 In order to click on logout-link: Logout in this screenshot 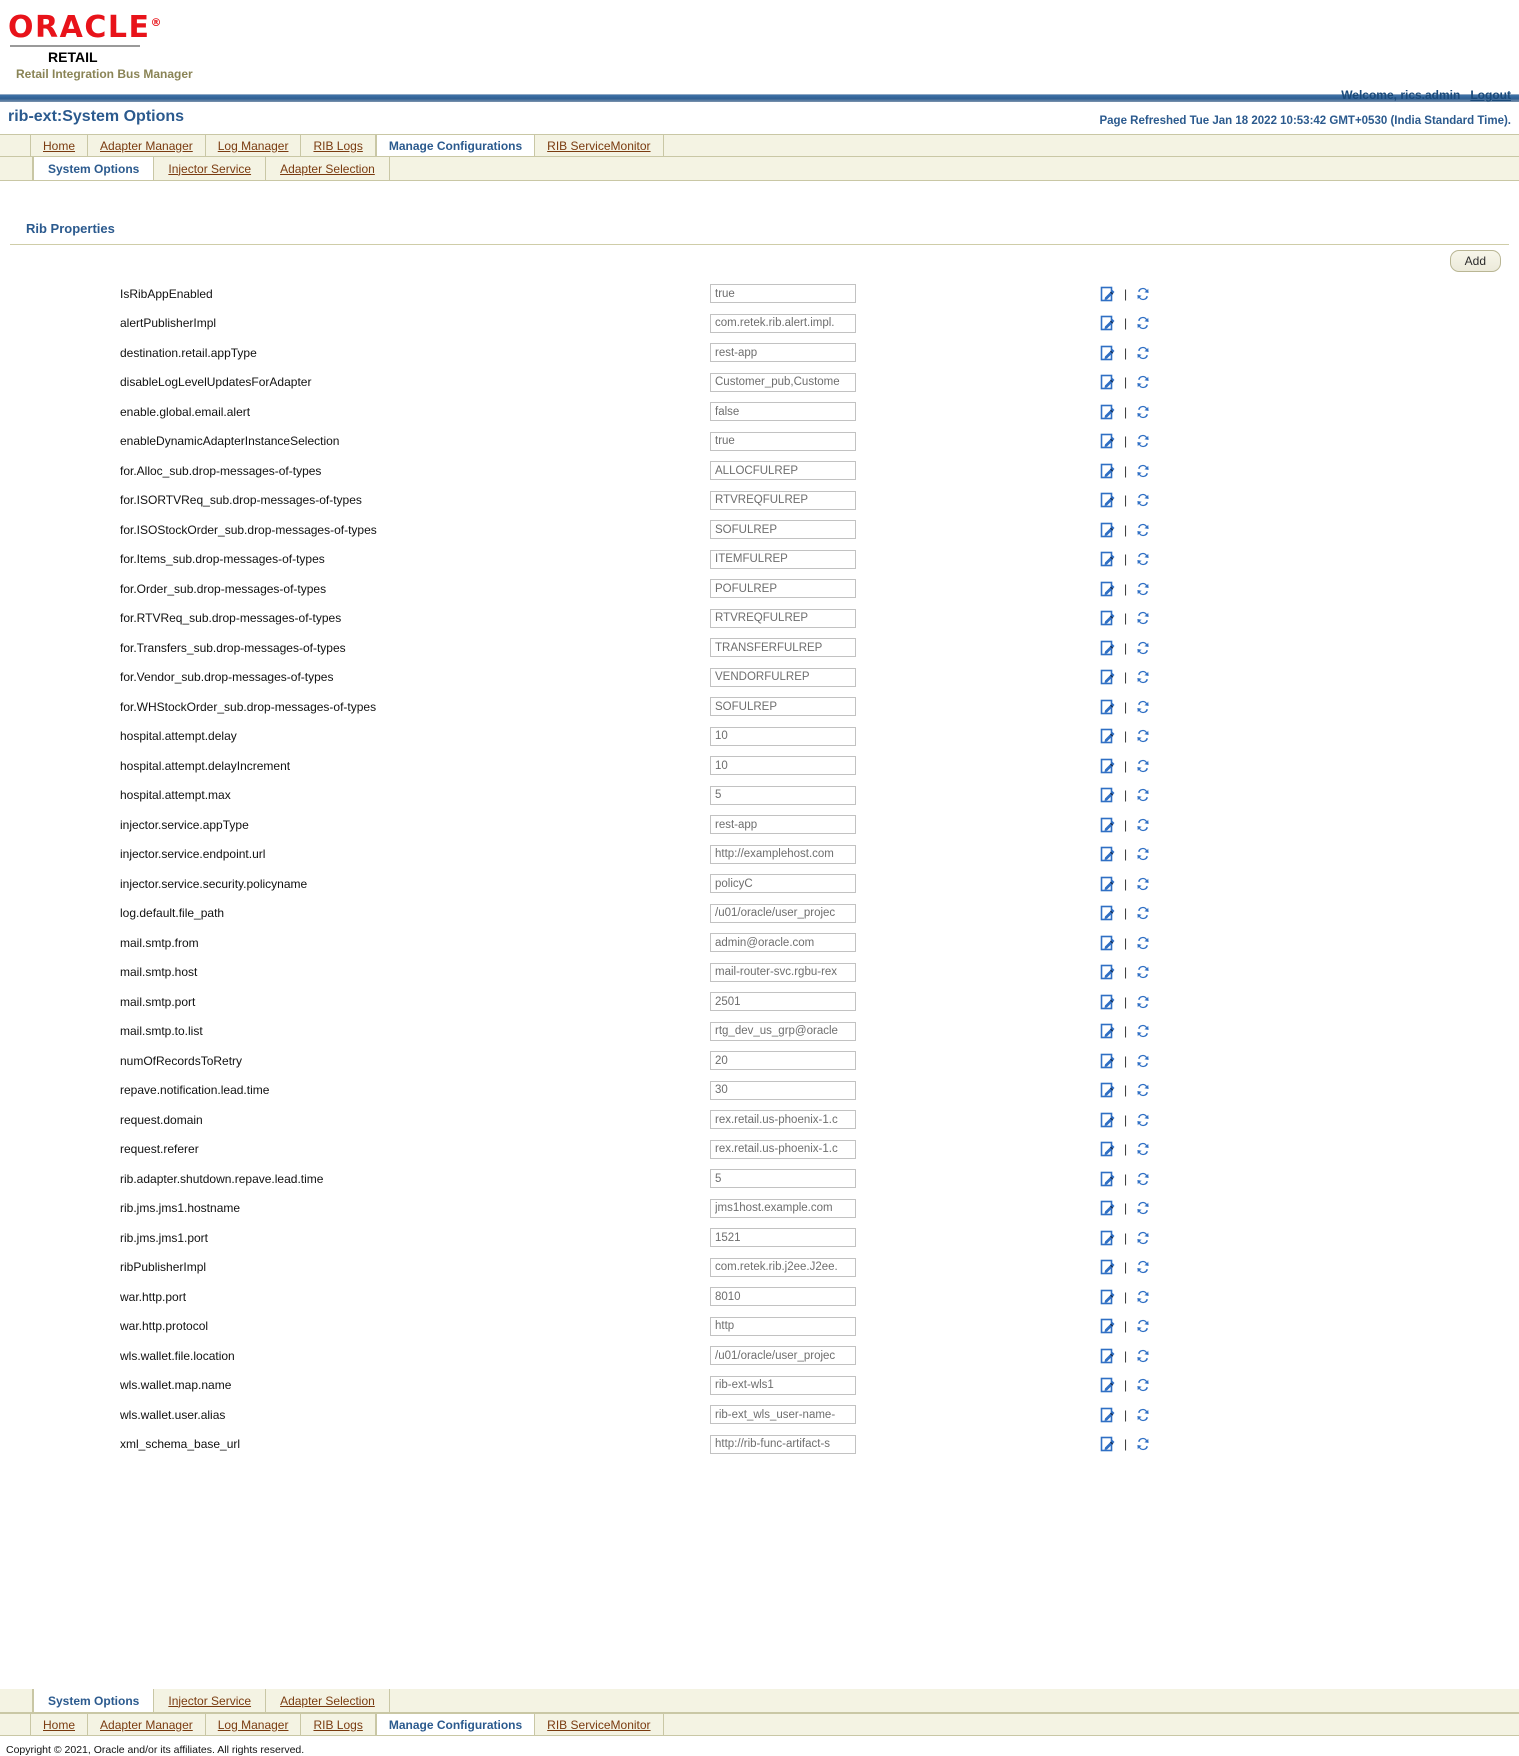, I will do `click(1490, 95)`.